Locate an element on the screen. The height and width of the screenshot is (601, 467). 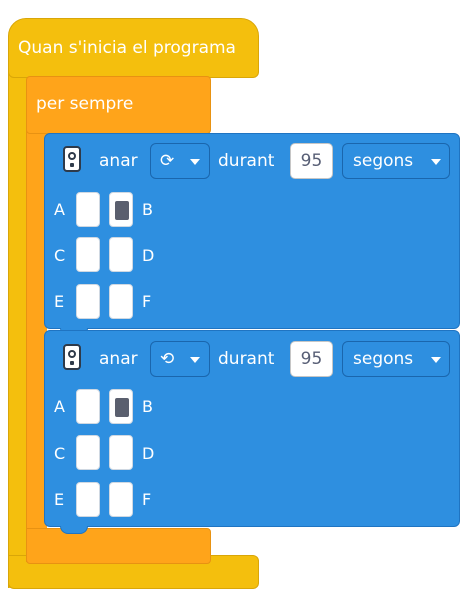
forever-block-foot is located at coordinates (118, 546).